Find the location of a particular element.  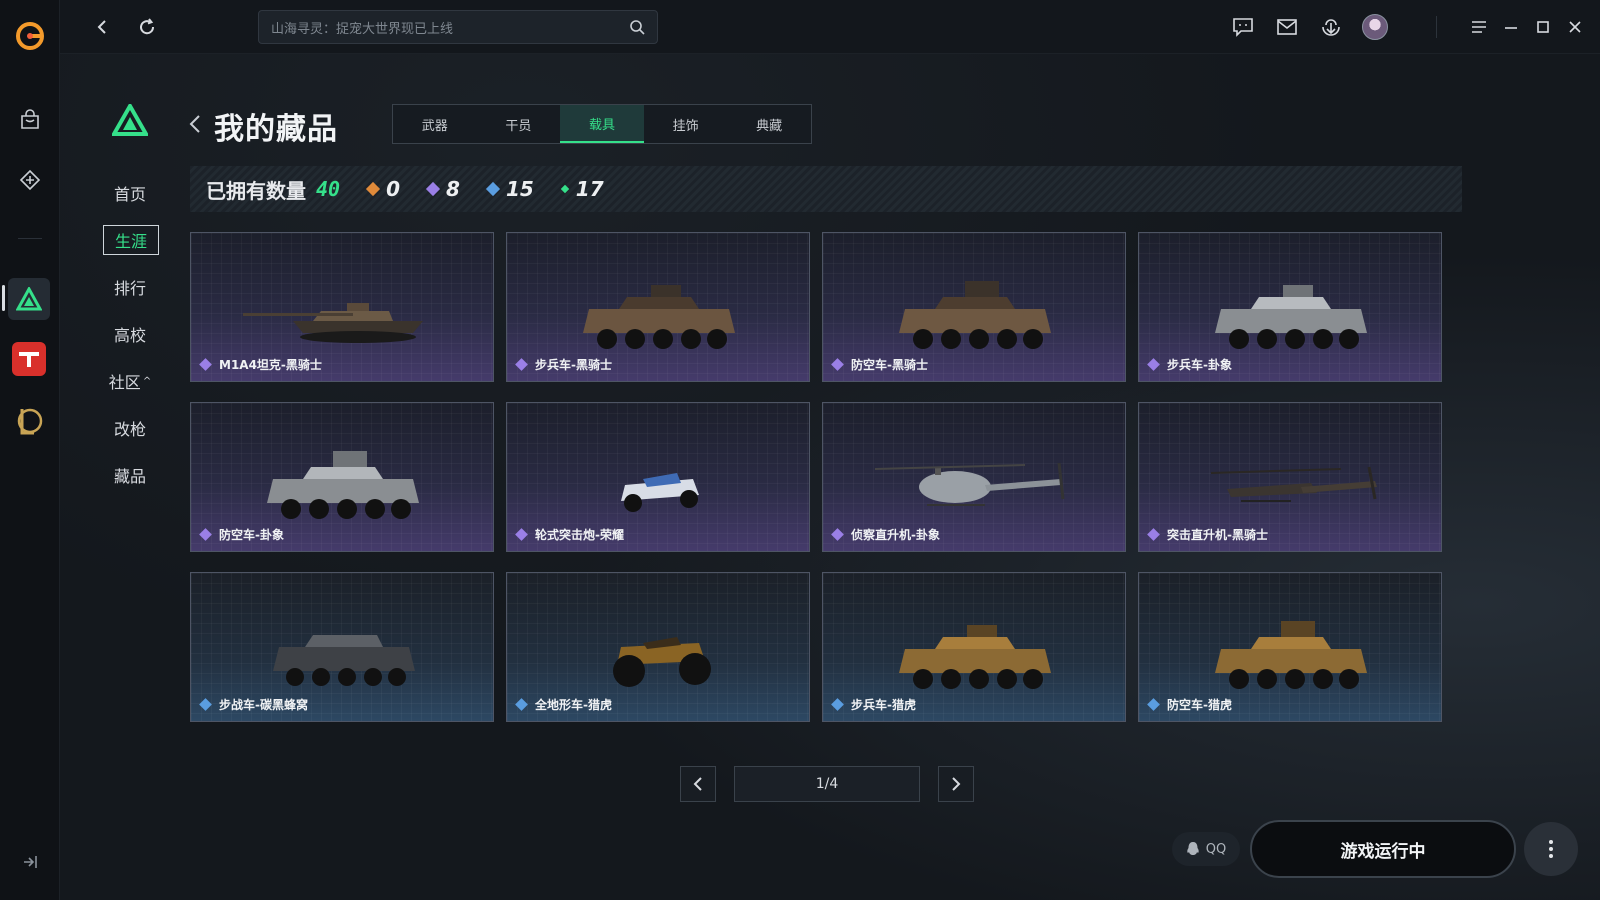

collection-card: 轮式突击炮-荣耀 is located at coordinates (658, 477).